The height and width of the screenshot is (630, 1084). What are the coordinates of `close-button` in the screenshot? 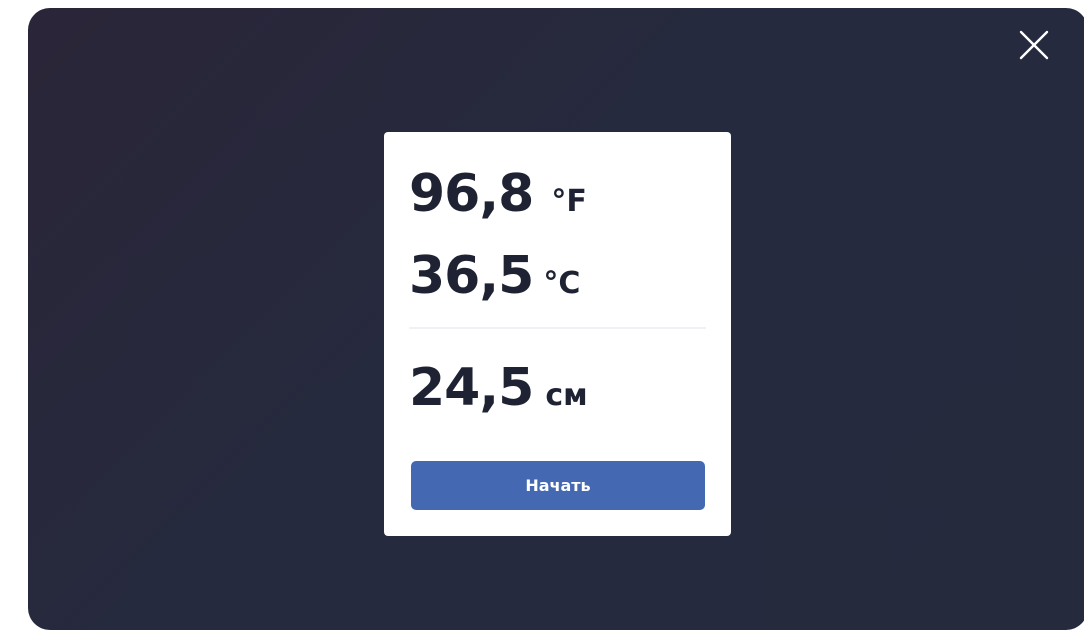 It's located at (1034, 45).